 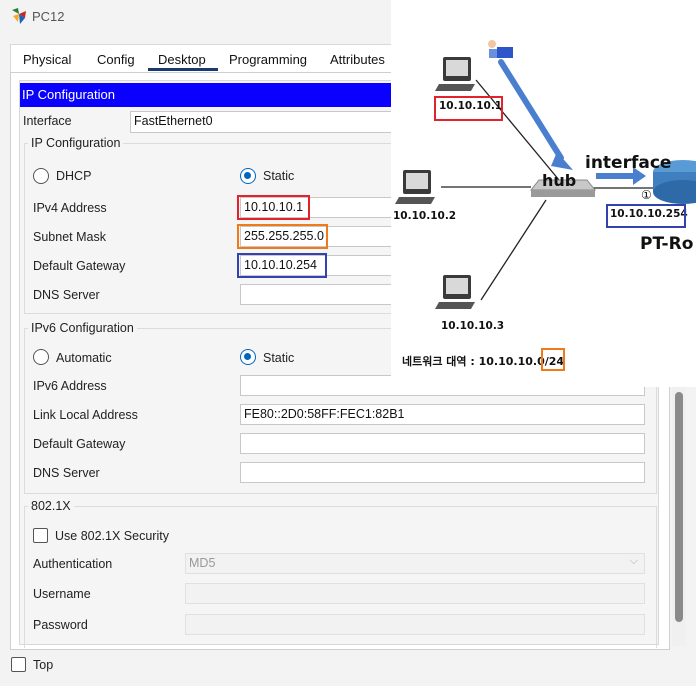 I want to click on subnet-mask-highlight-box, so click(x=282, y=236).